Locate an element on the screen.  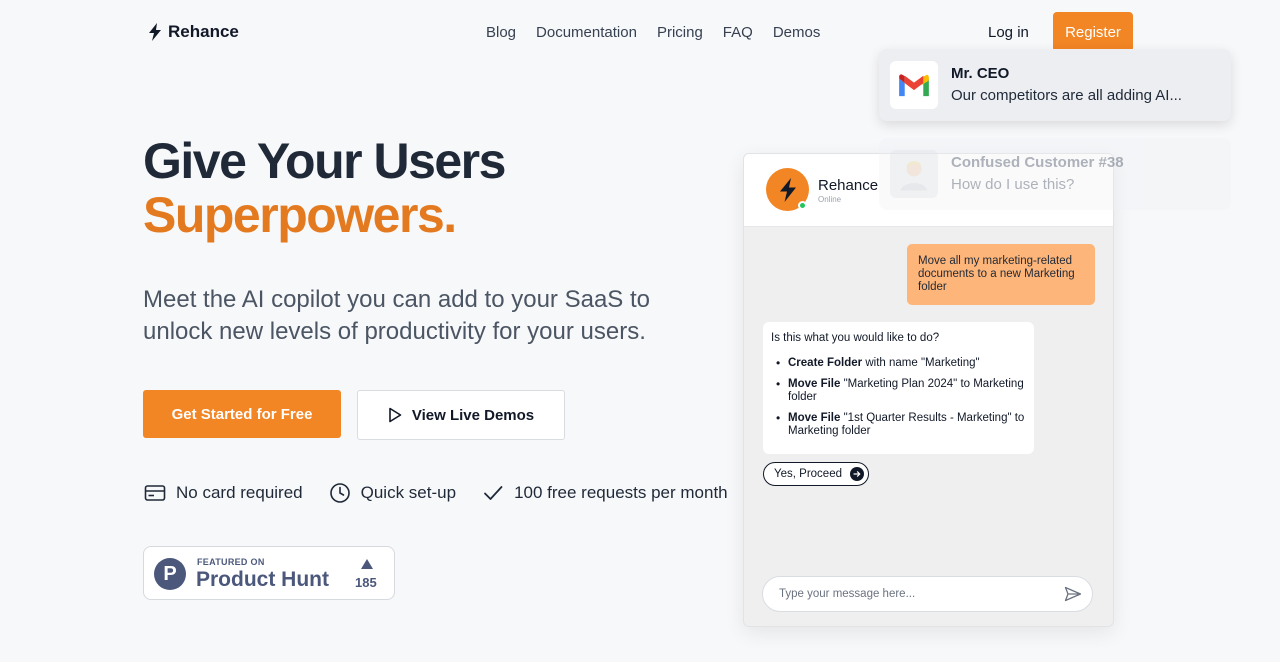
action-item: Create Folder with name "Marketing" is located at coordinates (898, 364).